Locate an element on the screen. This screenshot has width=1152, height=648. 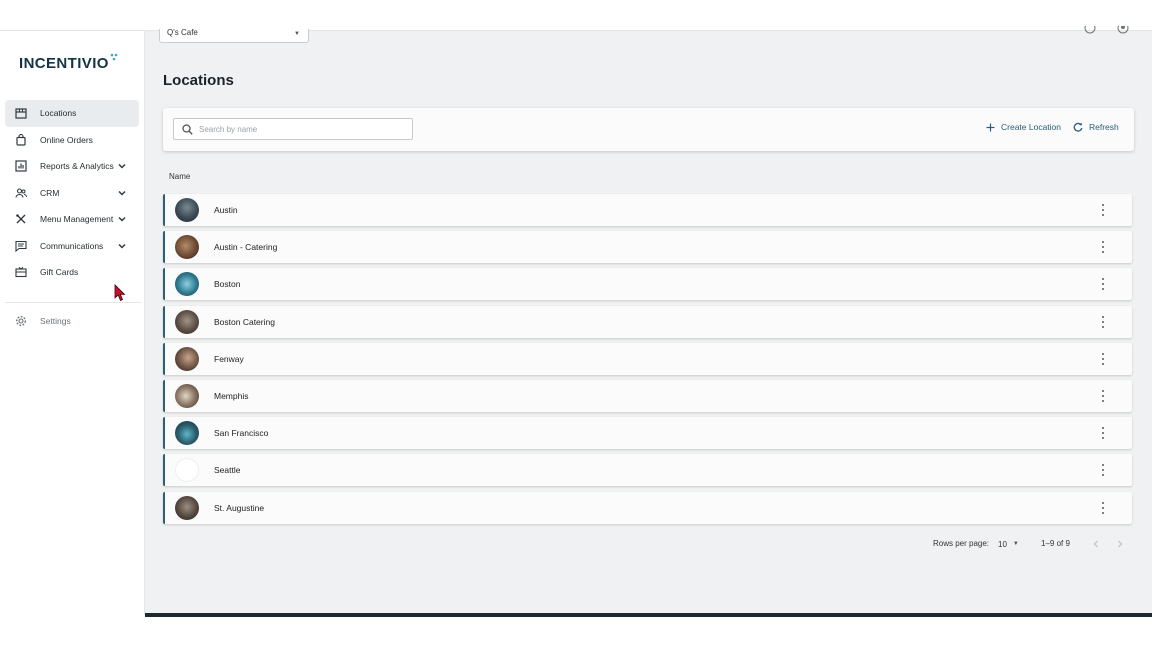
message-icon is located at coordinates (21, 246).